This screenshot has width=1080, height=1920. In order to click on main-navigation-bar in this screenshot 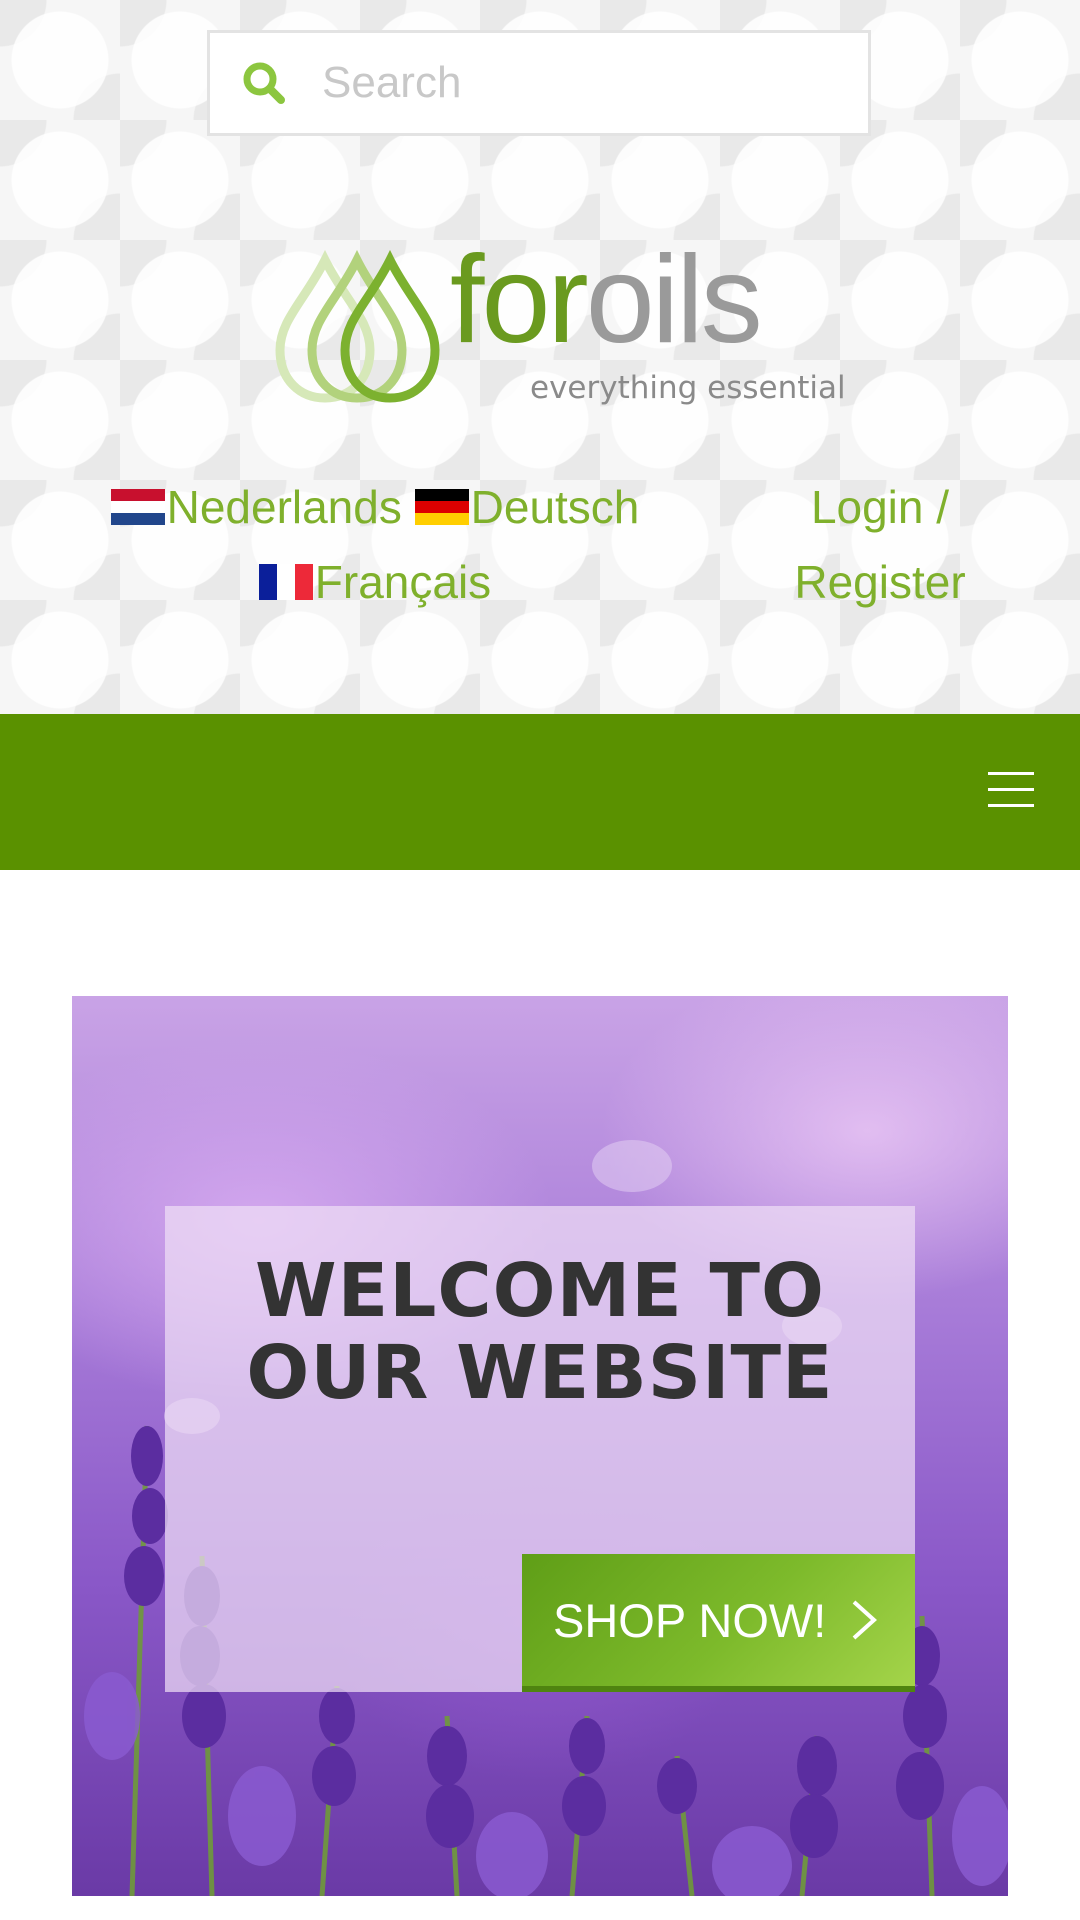, I will do `click(540, 792)`.